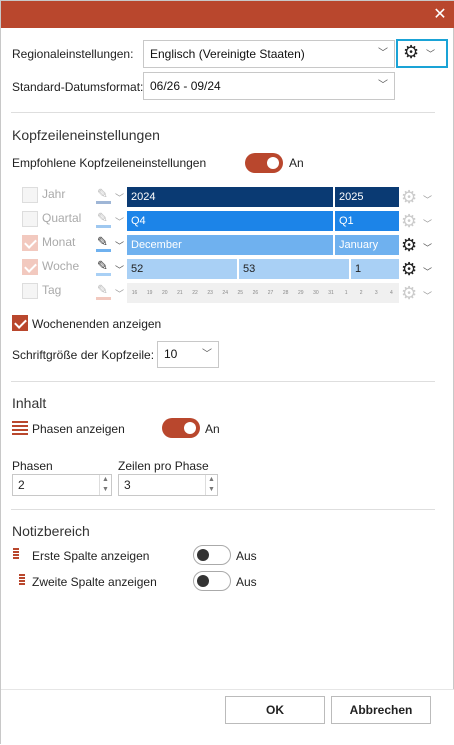 Image resolution: width=454 pixels, height=745 pixels. I want to click on day-cell: 26, so click(255, 293).